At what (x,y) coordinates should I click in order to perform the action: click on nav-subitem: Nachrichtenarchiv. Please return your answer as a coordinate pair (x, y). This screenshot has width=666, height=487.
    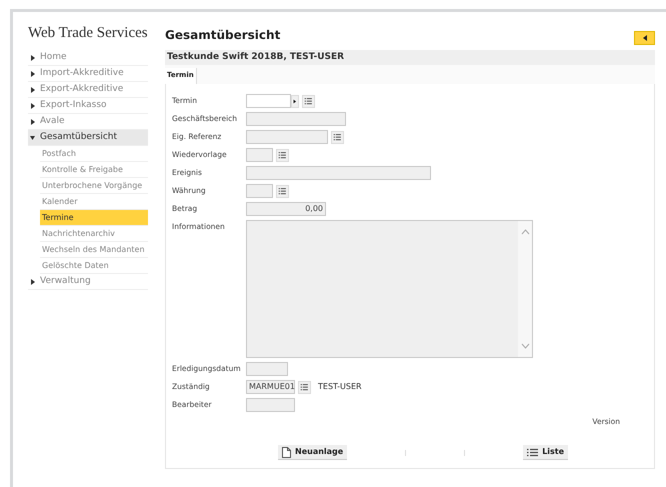
    Looking at the image, I should click on (94, 234).